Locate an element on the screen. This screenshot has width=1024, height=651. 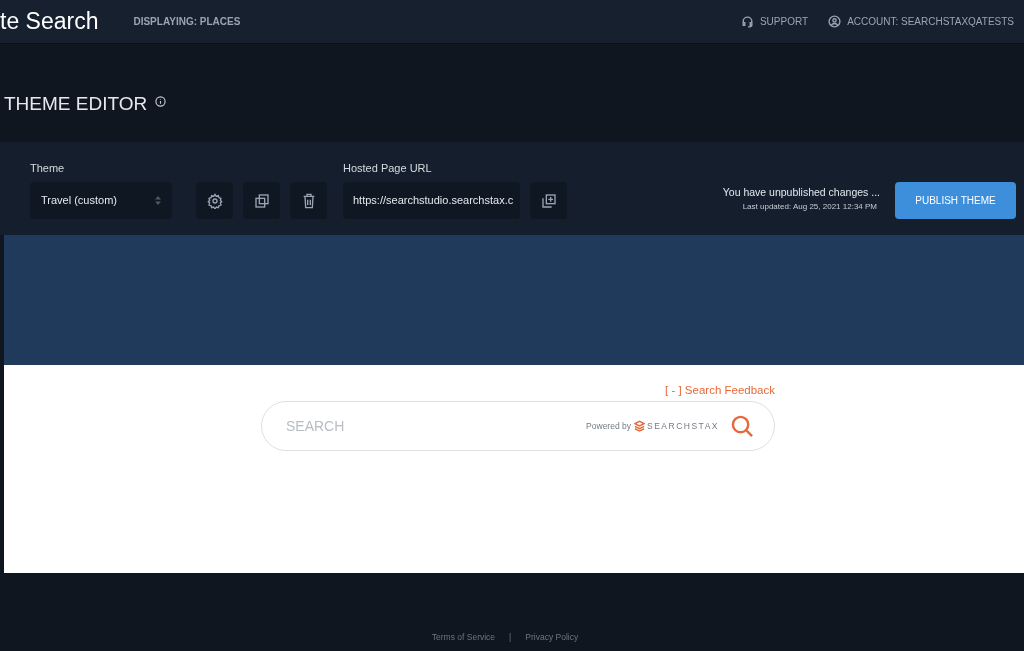
duplicate-button is located at coordinates (261, 200).